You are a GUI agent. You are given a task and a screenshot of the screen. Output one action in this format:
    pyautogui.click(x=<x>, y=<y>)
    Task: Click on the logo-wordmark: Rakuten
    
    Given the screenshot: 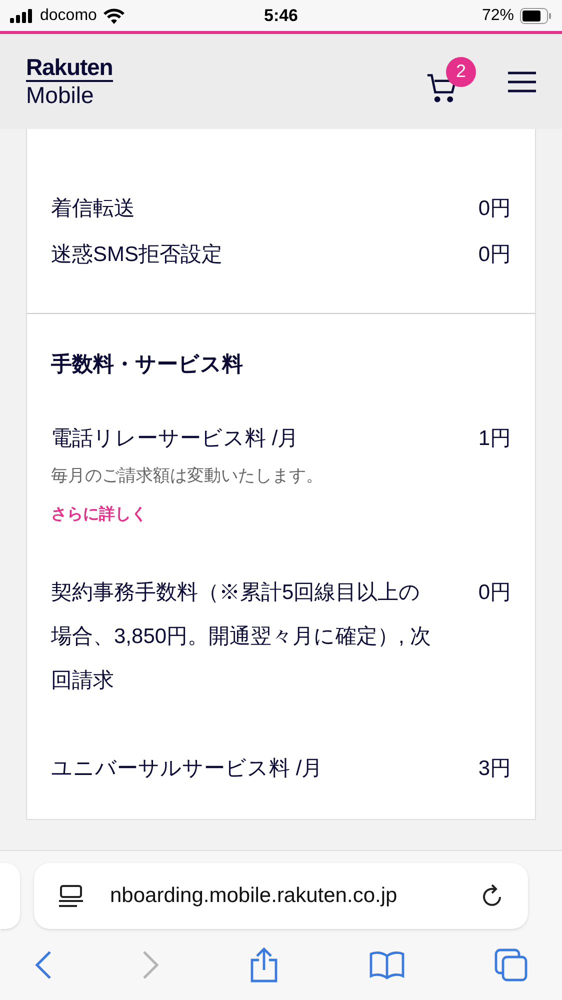 What is the action you would take?
    pyautogui.click(x=69, y=69)
    